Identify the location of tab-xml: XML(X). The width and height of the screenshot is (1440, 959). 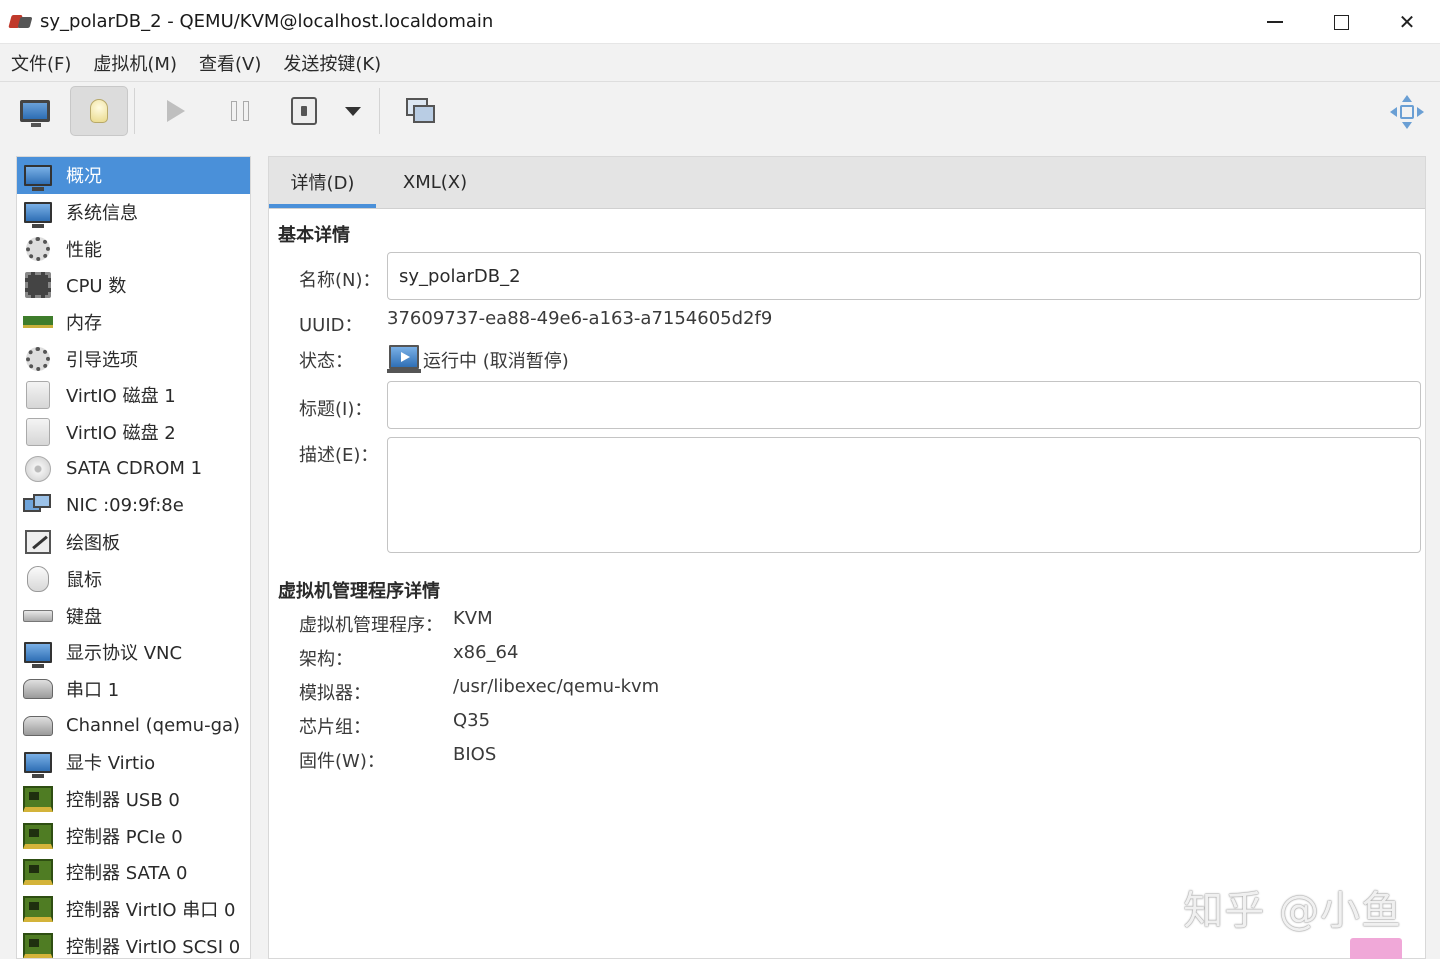
(435, 182).